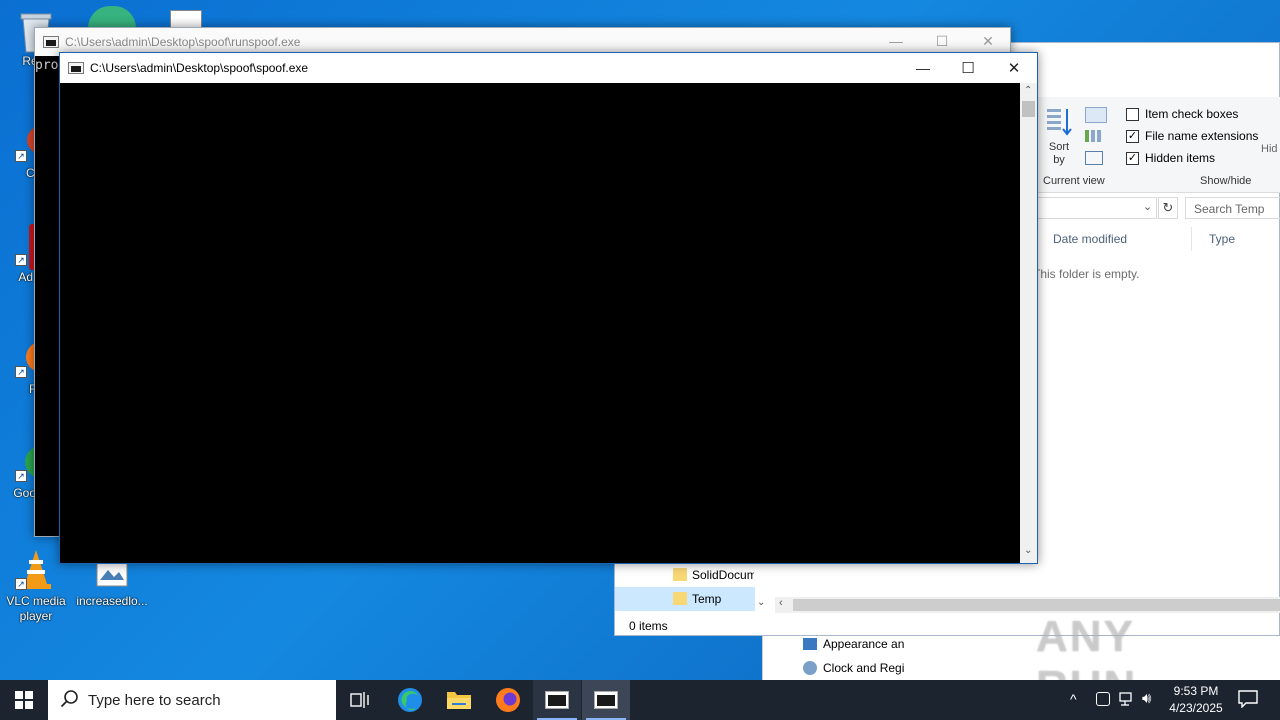  I want to click on column-header-type: Type, so click(1222, 239).